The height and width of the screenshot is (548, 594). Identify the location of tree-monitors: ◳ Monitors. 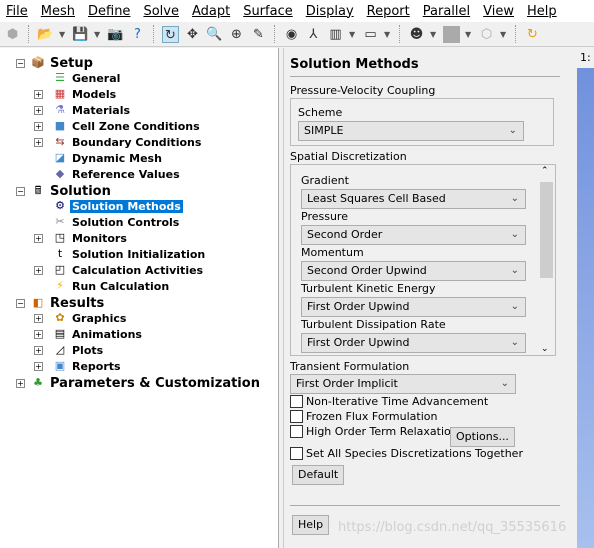
(90, 238).